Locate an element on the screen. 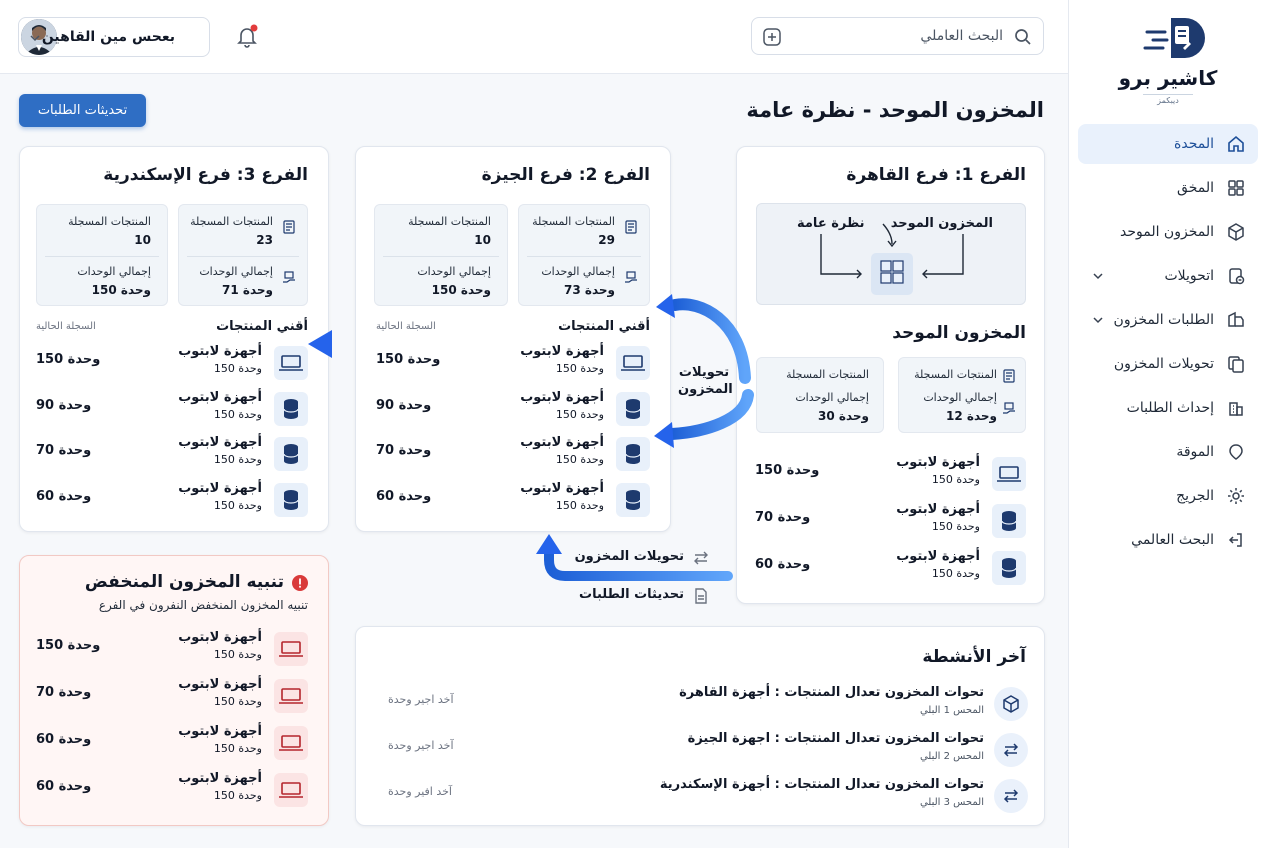  alert-subtitle: تنبيه المخزون المنخفض النفرون في الفرع is located at coordinates (203, 605).